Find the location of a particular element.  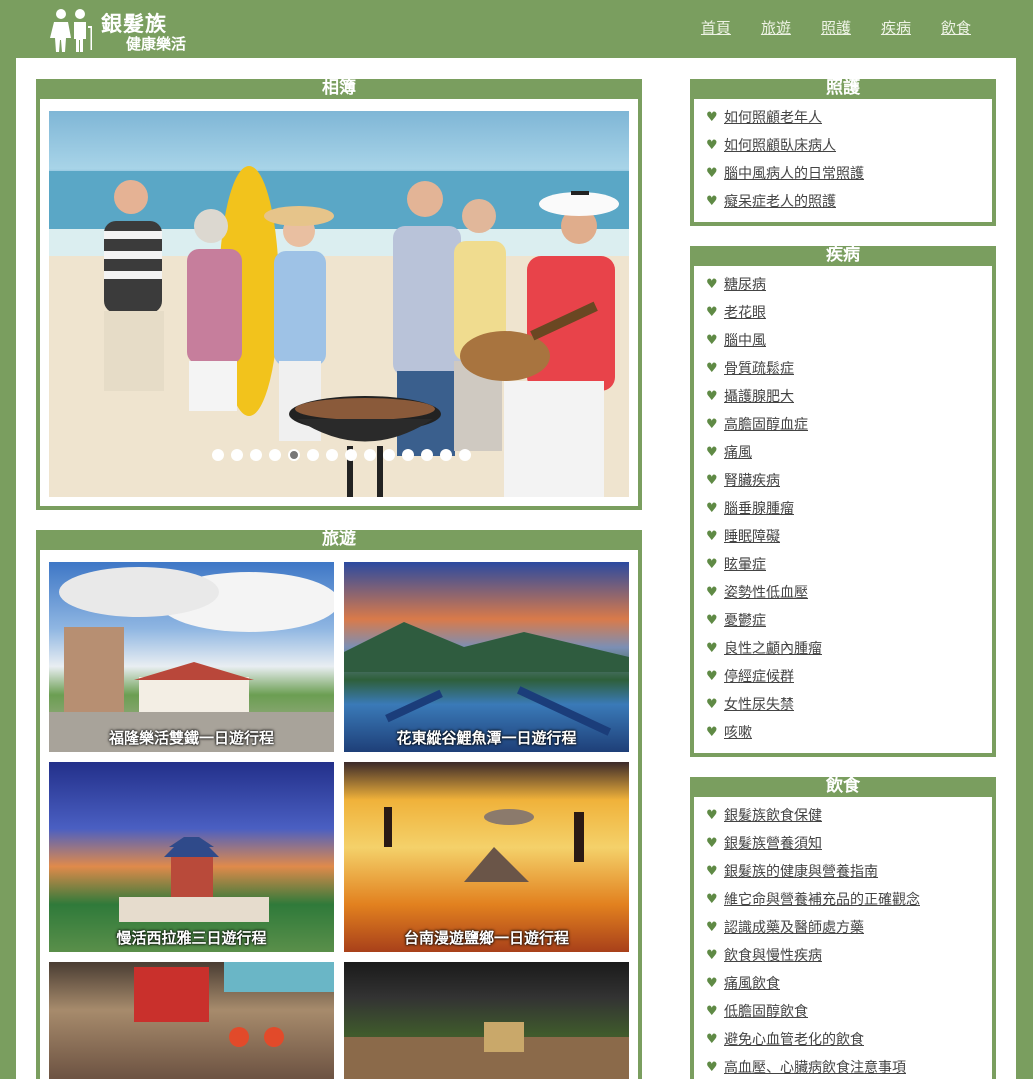

disease-link: 良性之顱內腫瘤 is located at coordinates (773, 649).